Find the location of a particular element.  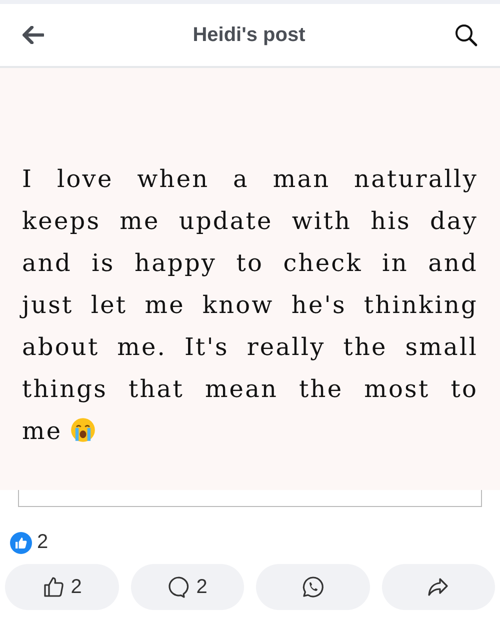

comment-icon is located at coordinates (179, 587).